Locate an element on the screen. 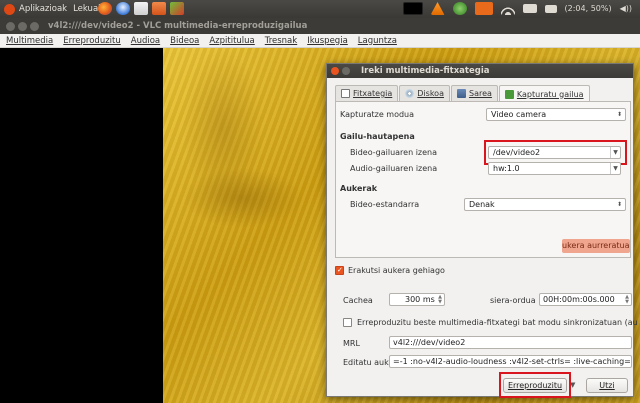 The image size is (640, 403). capture-mode-label: Kapturatze modua is located at coordinates (377, 114).